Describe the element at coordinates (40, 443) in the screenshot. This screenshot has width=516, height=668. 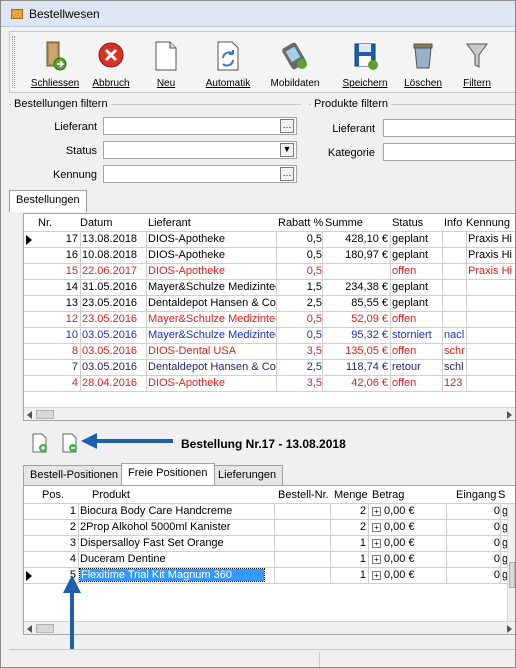
I see `add-item-icon` at that location.